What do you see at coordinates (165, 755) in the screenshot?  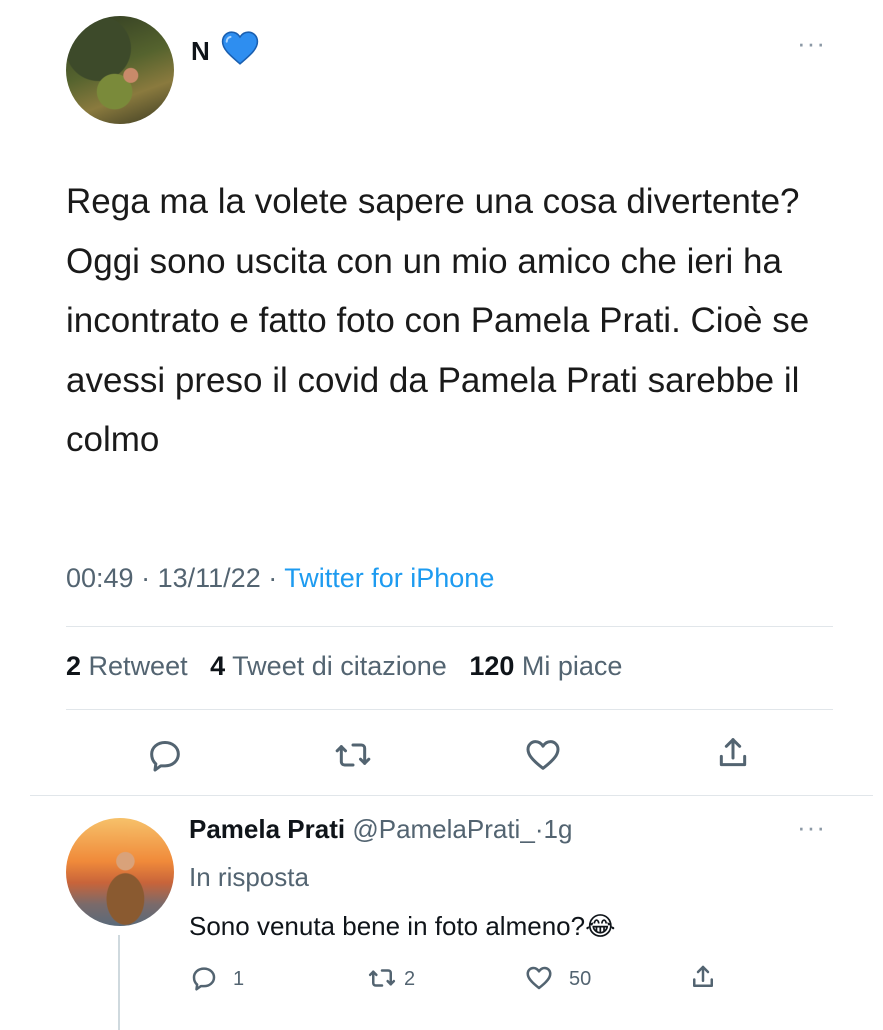 I see `reply-icon` at bounding box center [165, 755].